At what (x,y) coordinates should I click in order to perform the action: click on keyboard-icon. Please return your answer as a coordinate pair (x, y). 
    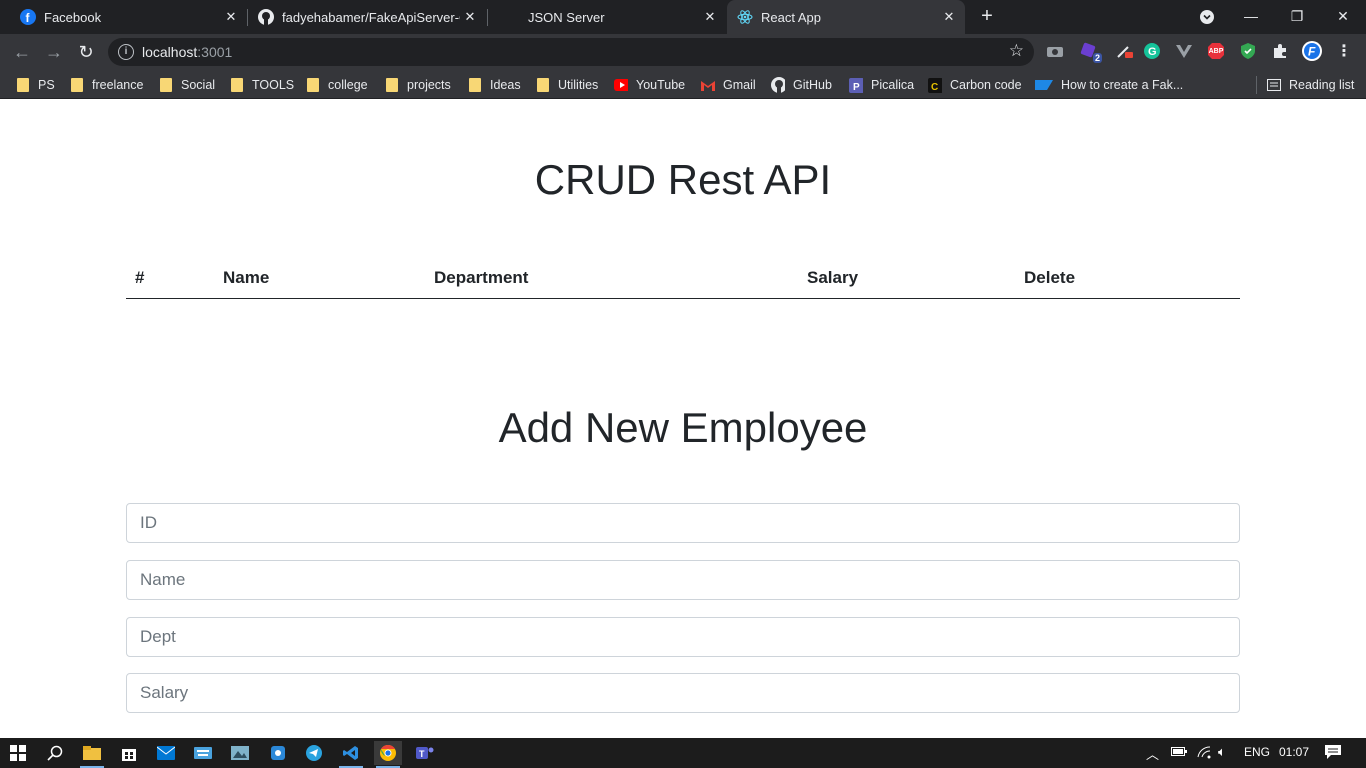
    Looking at the image, I should click on (203, 753).